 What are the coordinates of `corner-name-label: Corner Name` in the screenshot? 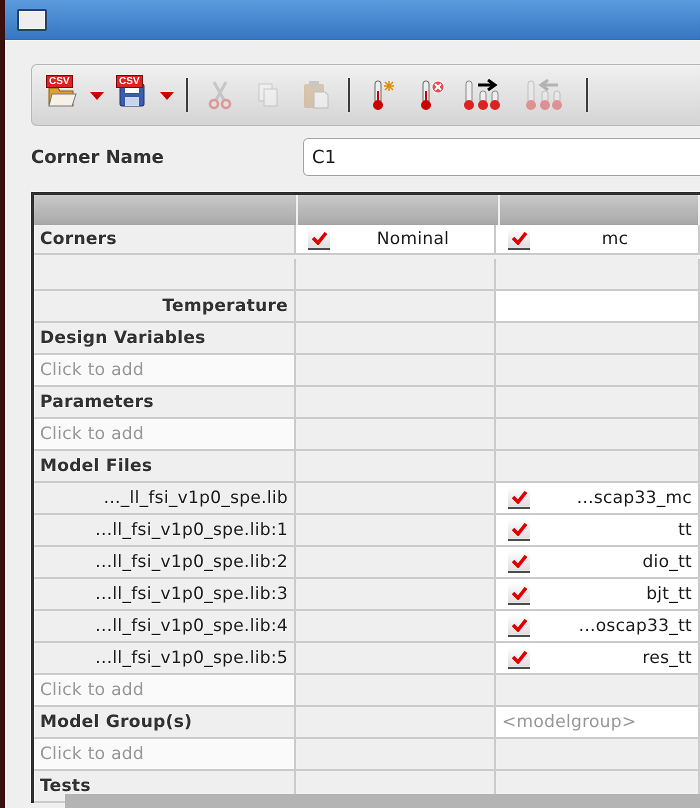 It's located at (98, 157).